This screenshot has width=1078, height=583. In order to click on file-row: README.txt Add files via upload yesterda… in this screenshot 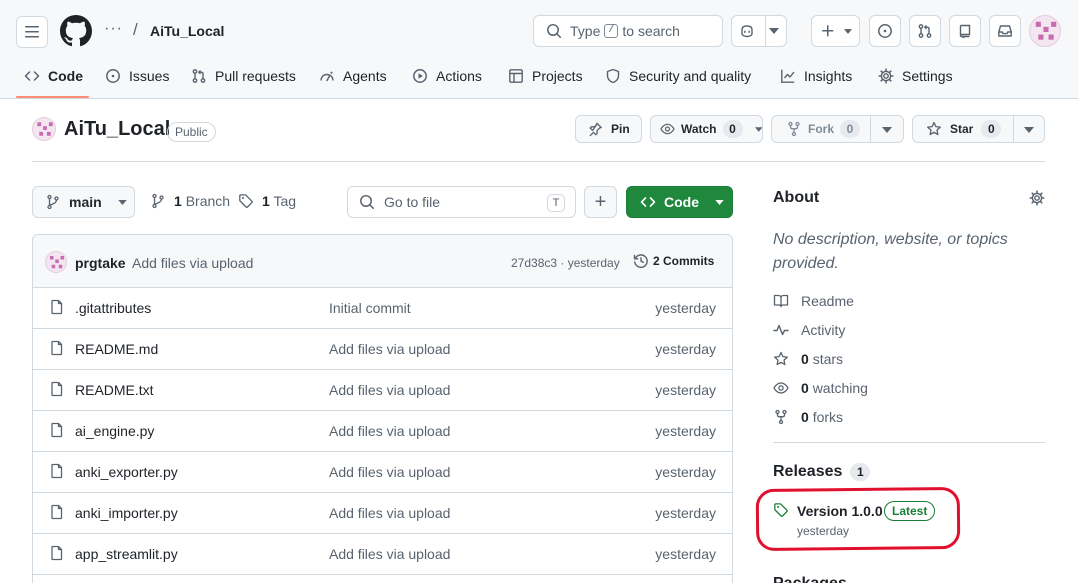, I will do `click(382, 390)`.